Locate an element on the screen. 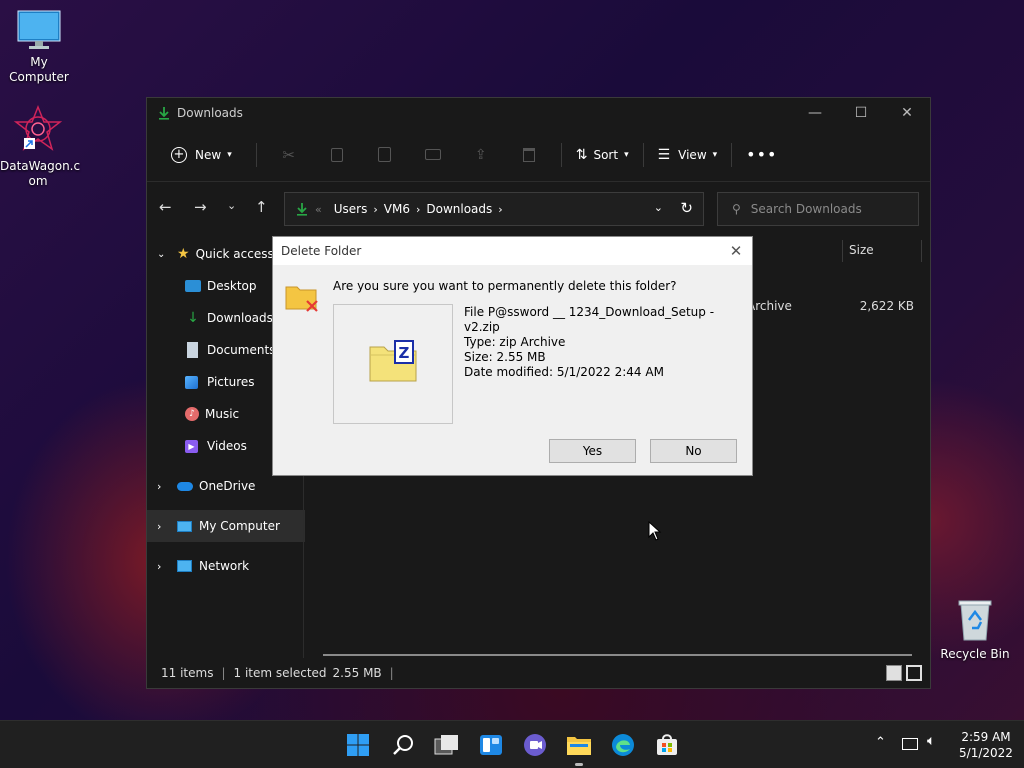 Image resolution: width=1024 pixels, height=768 pixels. file-explorer-taskbar-button is located at coordinates (579, 745).